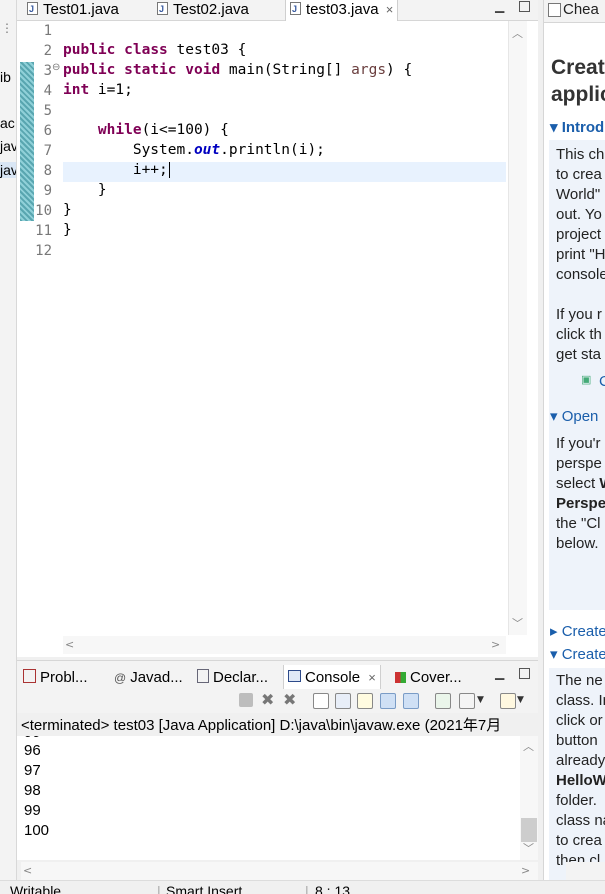 The height and width of the screenshot is (894, 605). I want to click on cursor-position-status: 8 : 13, so click(333, 888).